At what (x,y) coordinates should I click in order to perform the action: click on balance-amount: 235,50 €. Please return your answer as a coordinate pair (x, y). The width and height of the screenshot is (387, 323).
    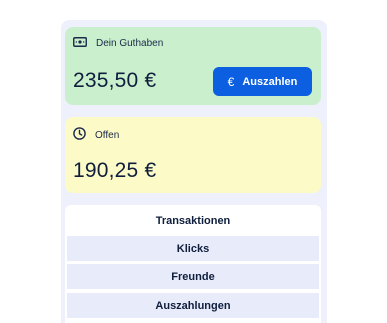
    Looking at the image, I should click on (115, 80).